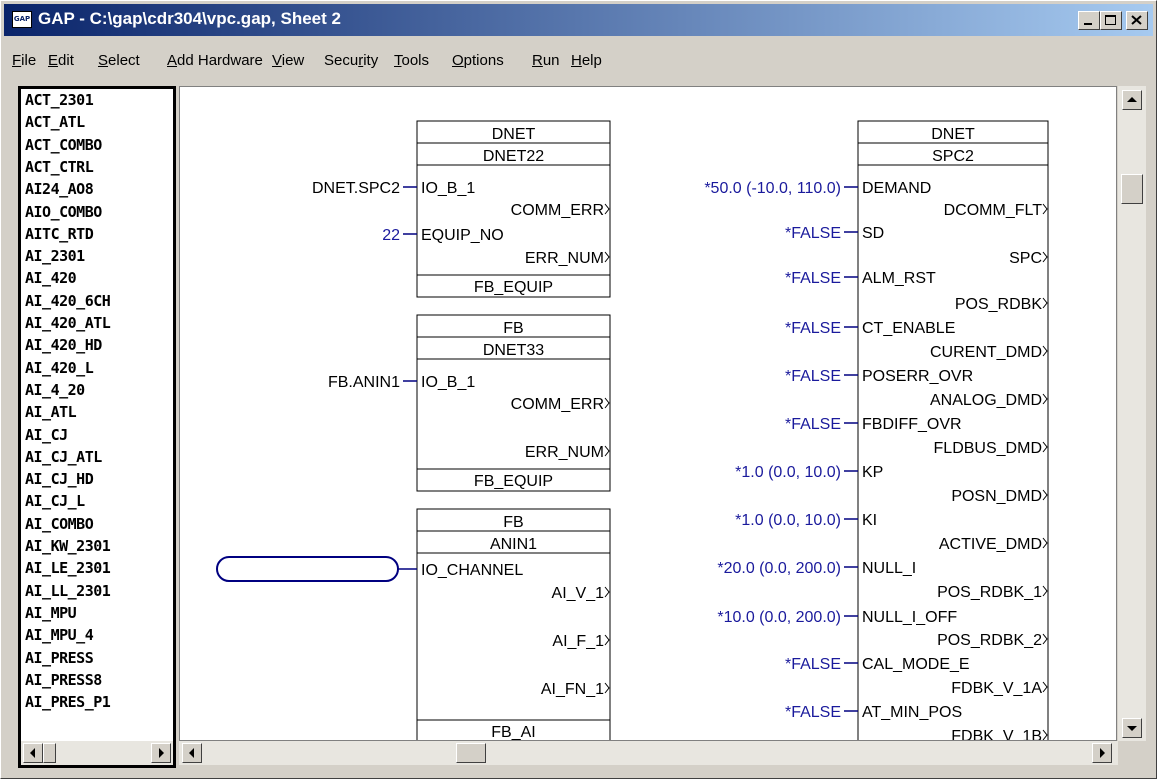  Describe the element at coordinates (779, 568) in the screenshot. I see `input-parameter-value: *20.0 (0.0, 200.0)` at that location.